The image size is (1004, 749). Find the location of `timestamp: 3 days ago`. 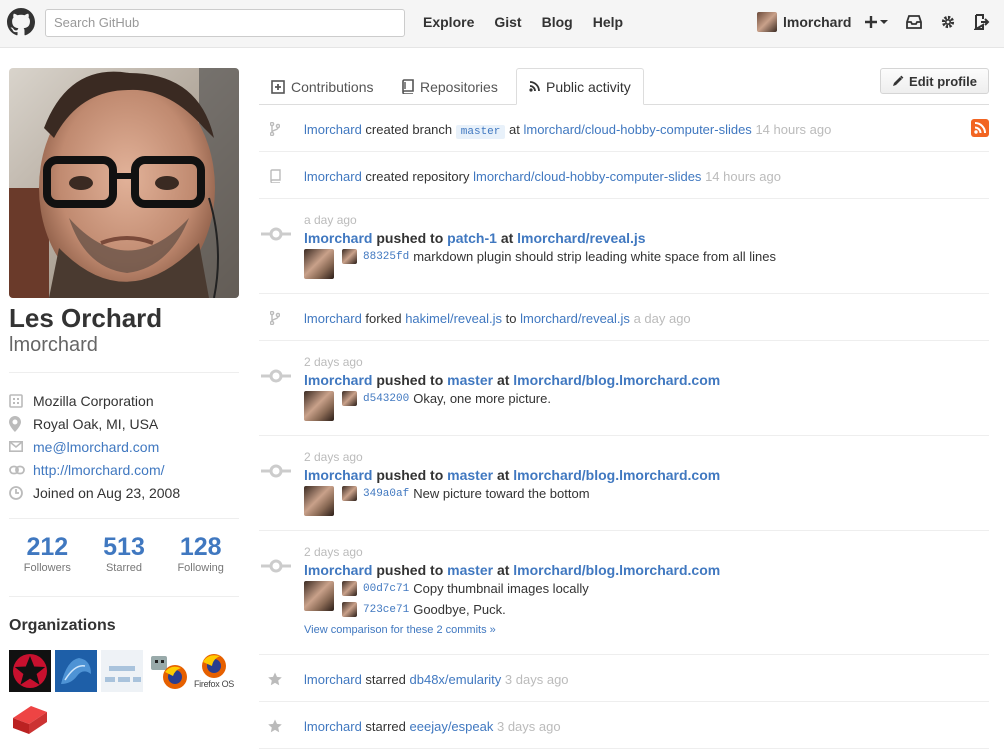

timestamp: 3 days ago is located at coordinates (536, 679).